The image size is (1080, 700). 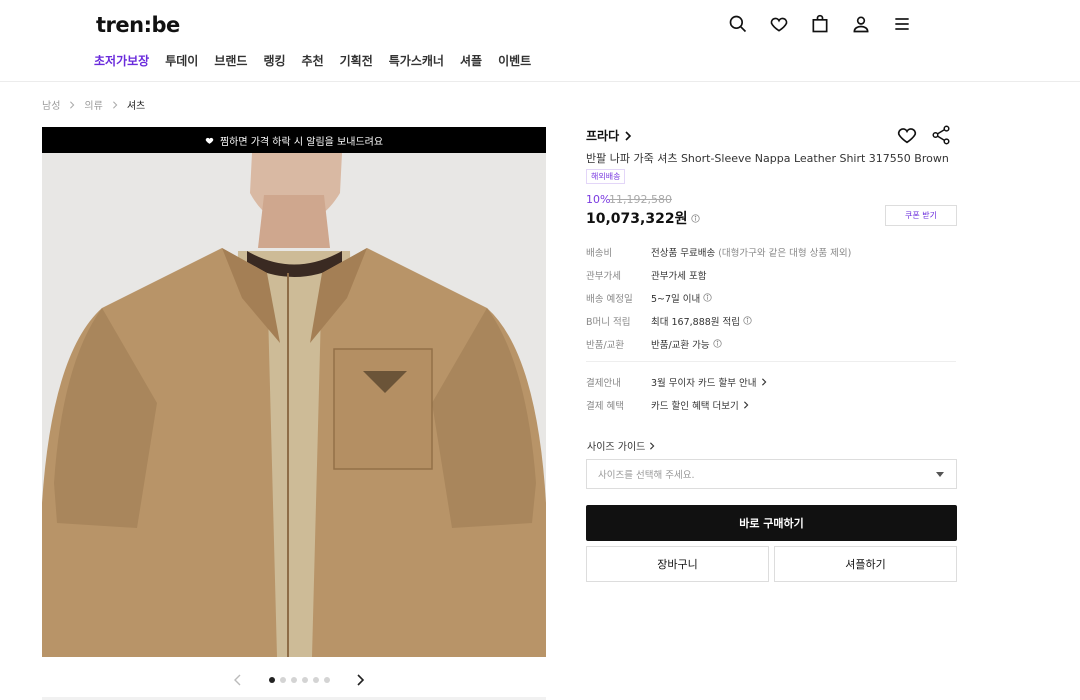 What do you see at coordinates (416, 60) in the screenshot?
I see `nav-item-price-scanner: 특가스캐너` at bounding box center [416, 60].